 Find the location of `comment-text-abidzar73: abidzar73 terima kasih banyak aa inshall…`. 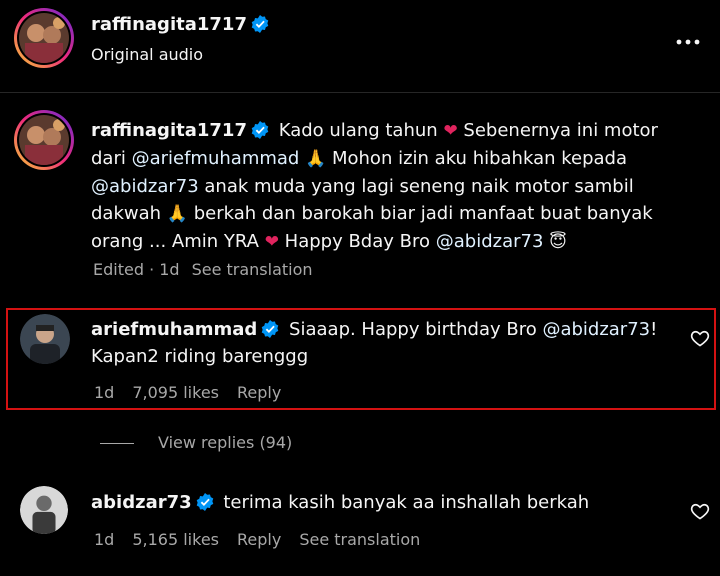

comment-text-abidzar73: abidzar73 terima kasih banyak aa inshall… is located at coordinates (386, 502).